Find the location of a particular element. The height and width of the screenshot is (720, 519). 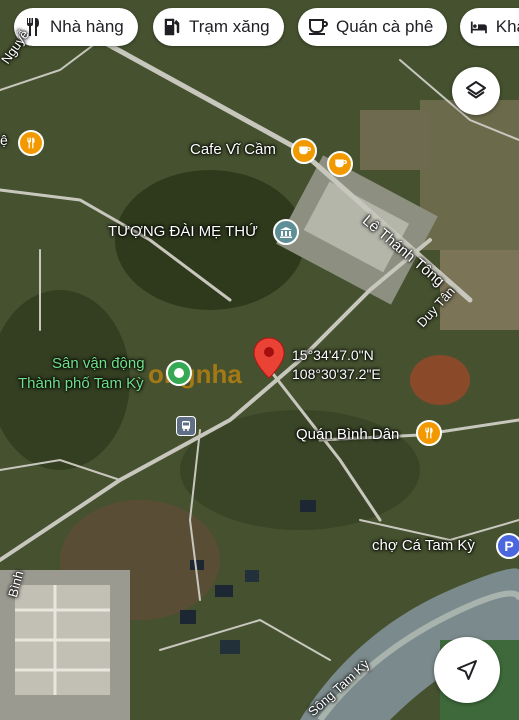

restaurant-marker-left is located at coordinates (31, 143).